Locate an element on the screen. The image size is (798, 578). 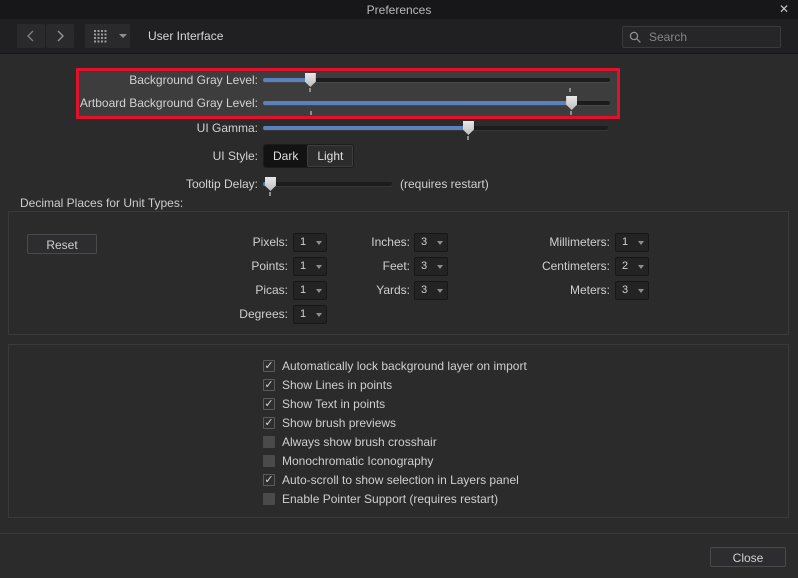
dialog-title: Preferences is located at coordinates (399, 10).